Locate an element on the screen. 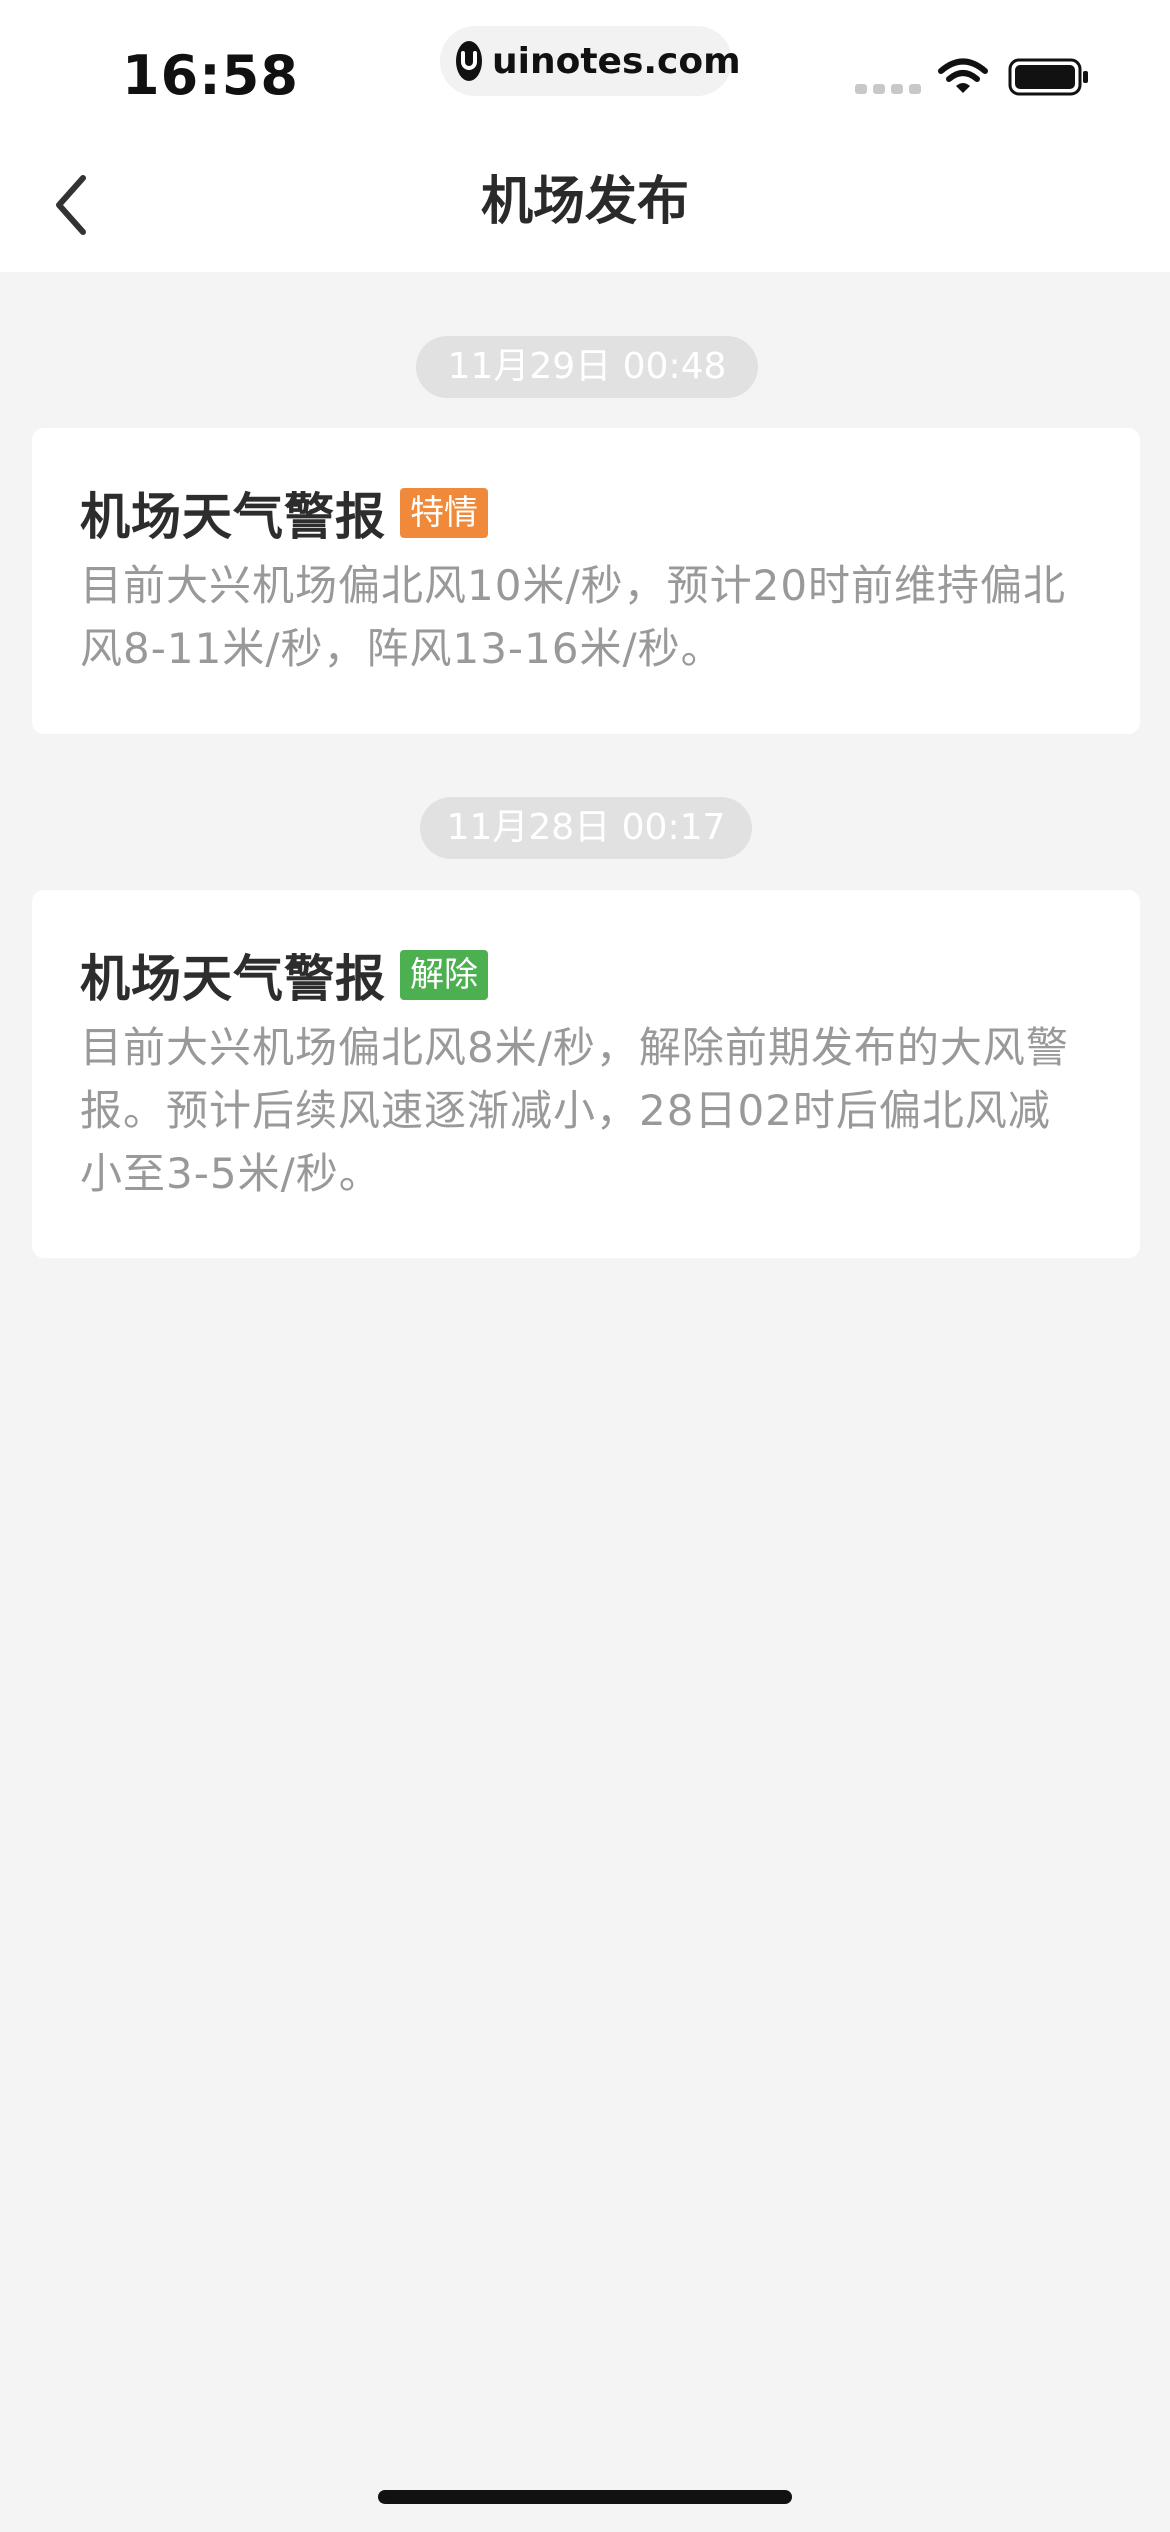  card-header: 机场天气警报 特情 is located at coordinates (585, 513).